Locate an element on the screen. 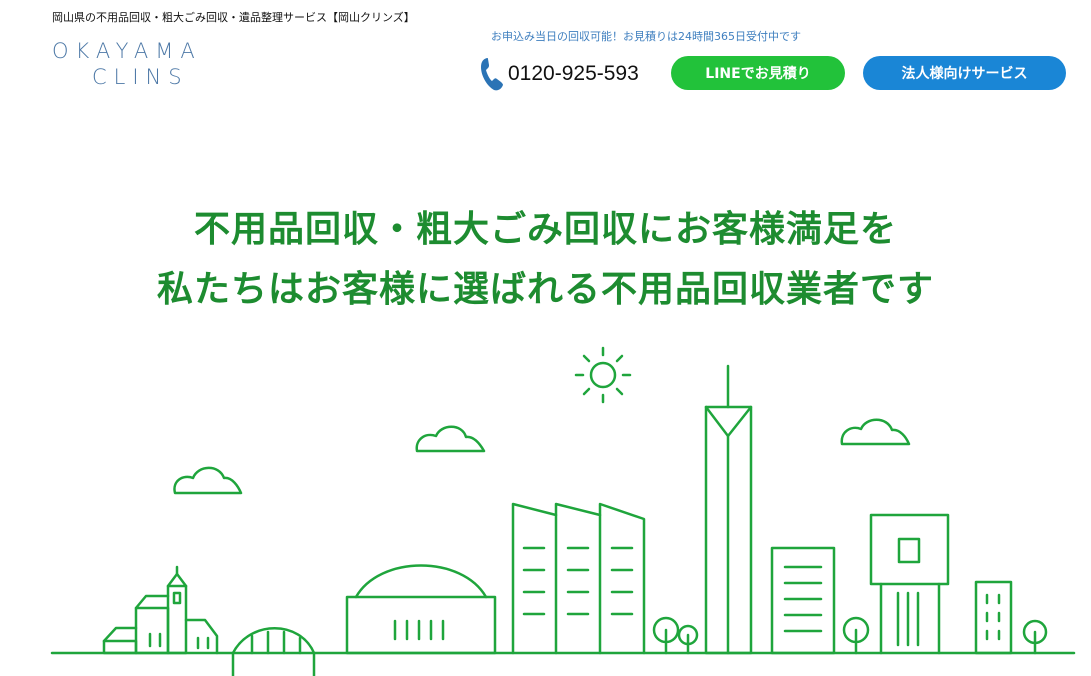  headline-line-2: 私たちはお客様に選ばれる不用品回収業者です is located at coordinates (545, 289).